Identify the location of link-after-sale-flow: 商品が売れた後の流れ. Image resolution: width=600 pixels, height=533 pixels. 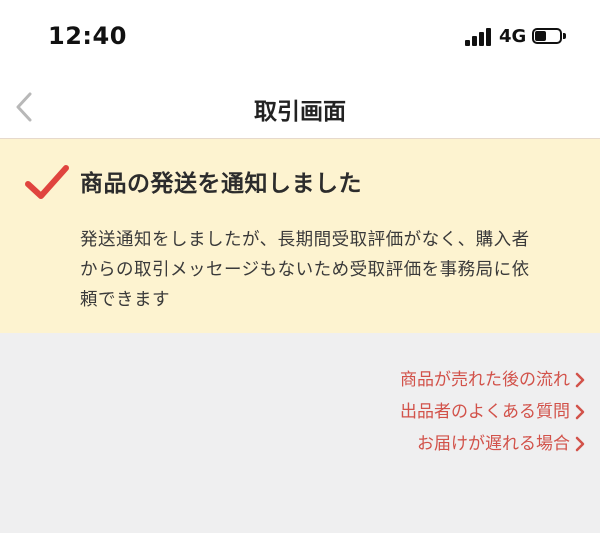
(493, 380).